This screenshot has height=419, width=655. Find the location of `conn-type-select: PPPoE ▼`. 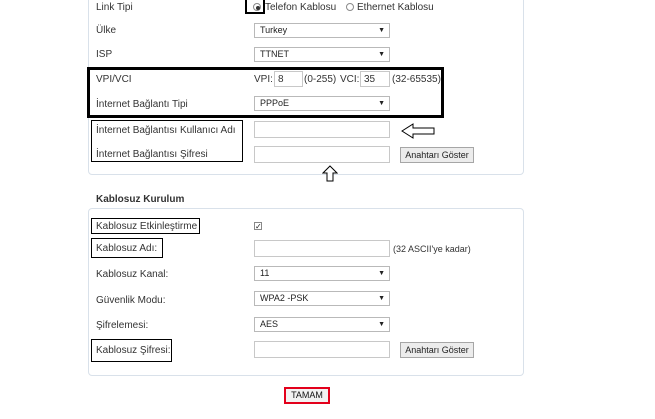

conn-type-select: PPPoE ▼ is located at coordinates (322, 103).